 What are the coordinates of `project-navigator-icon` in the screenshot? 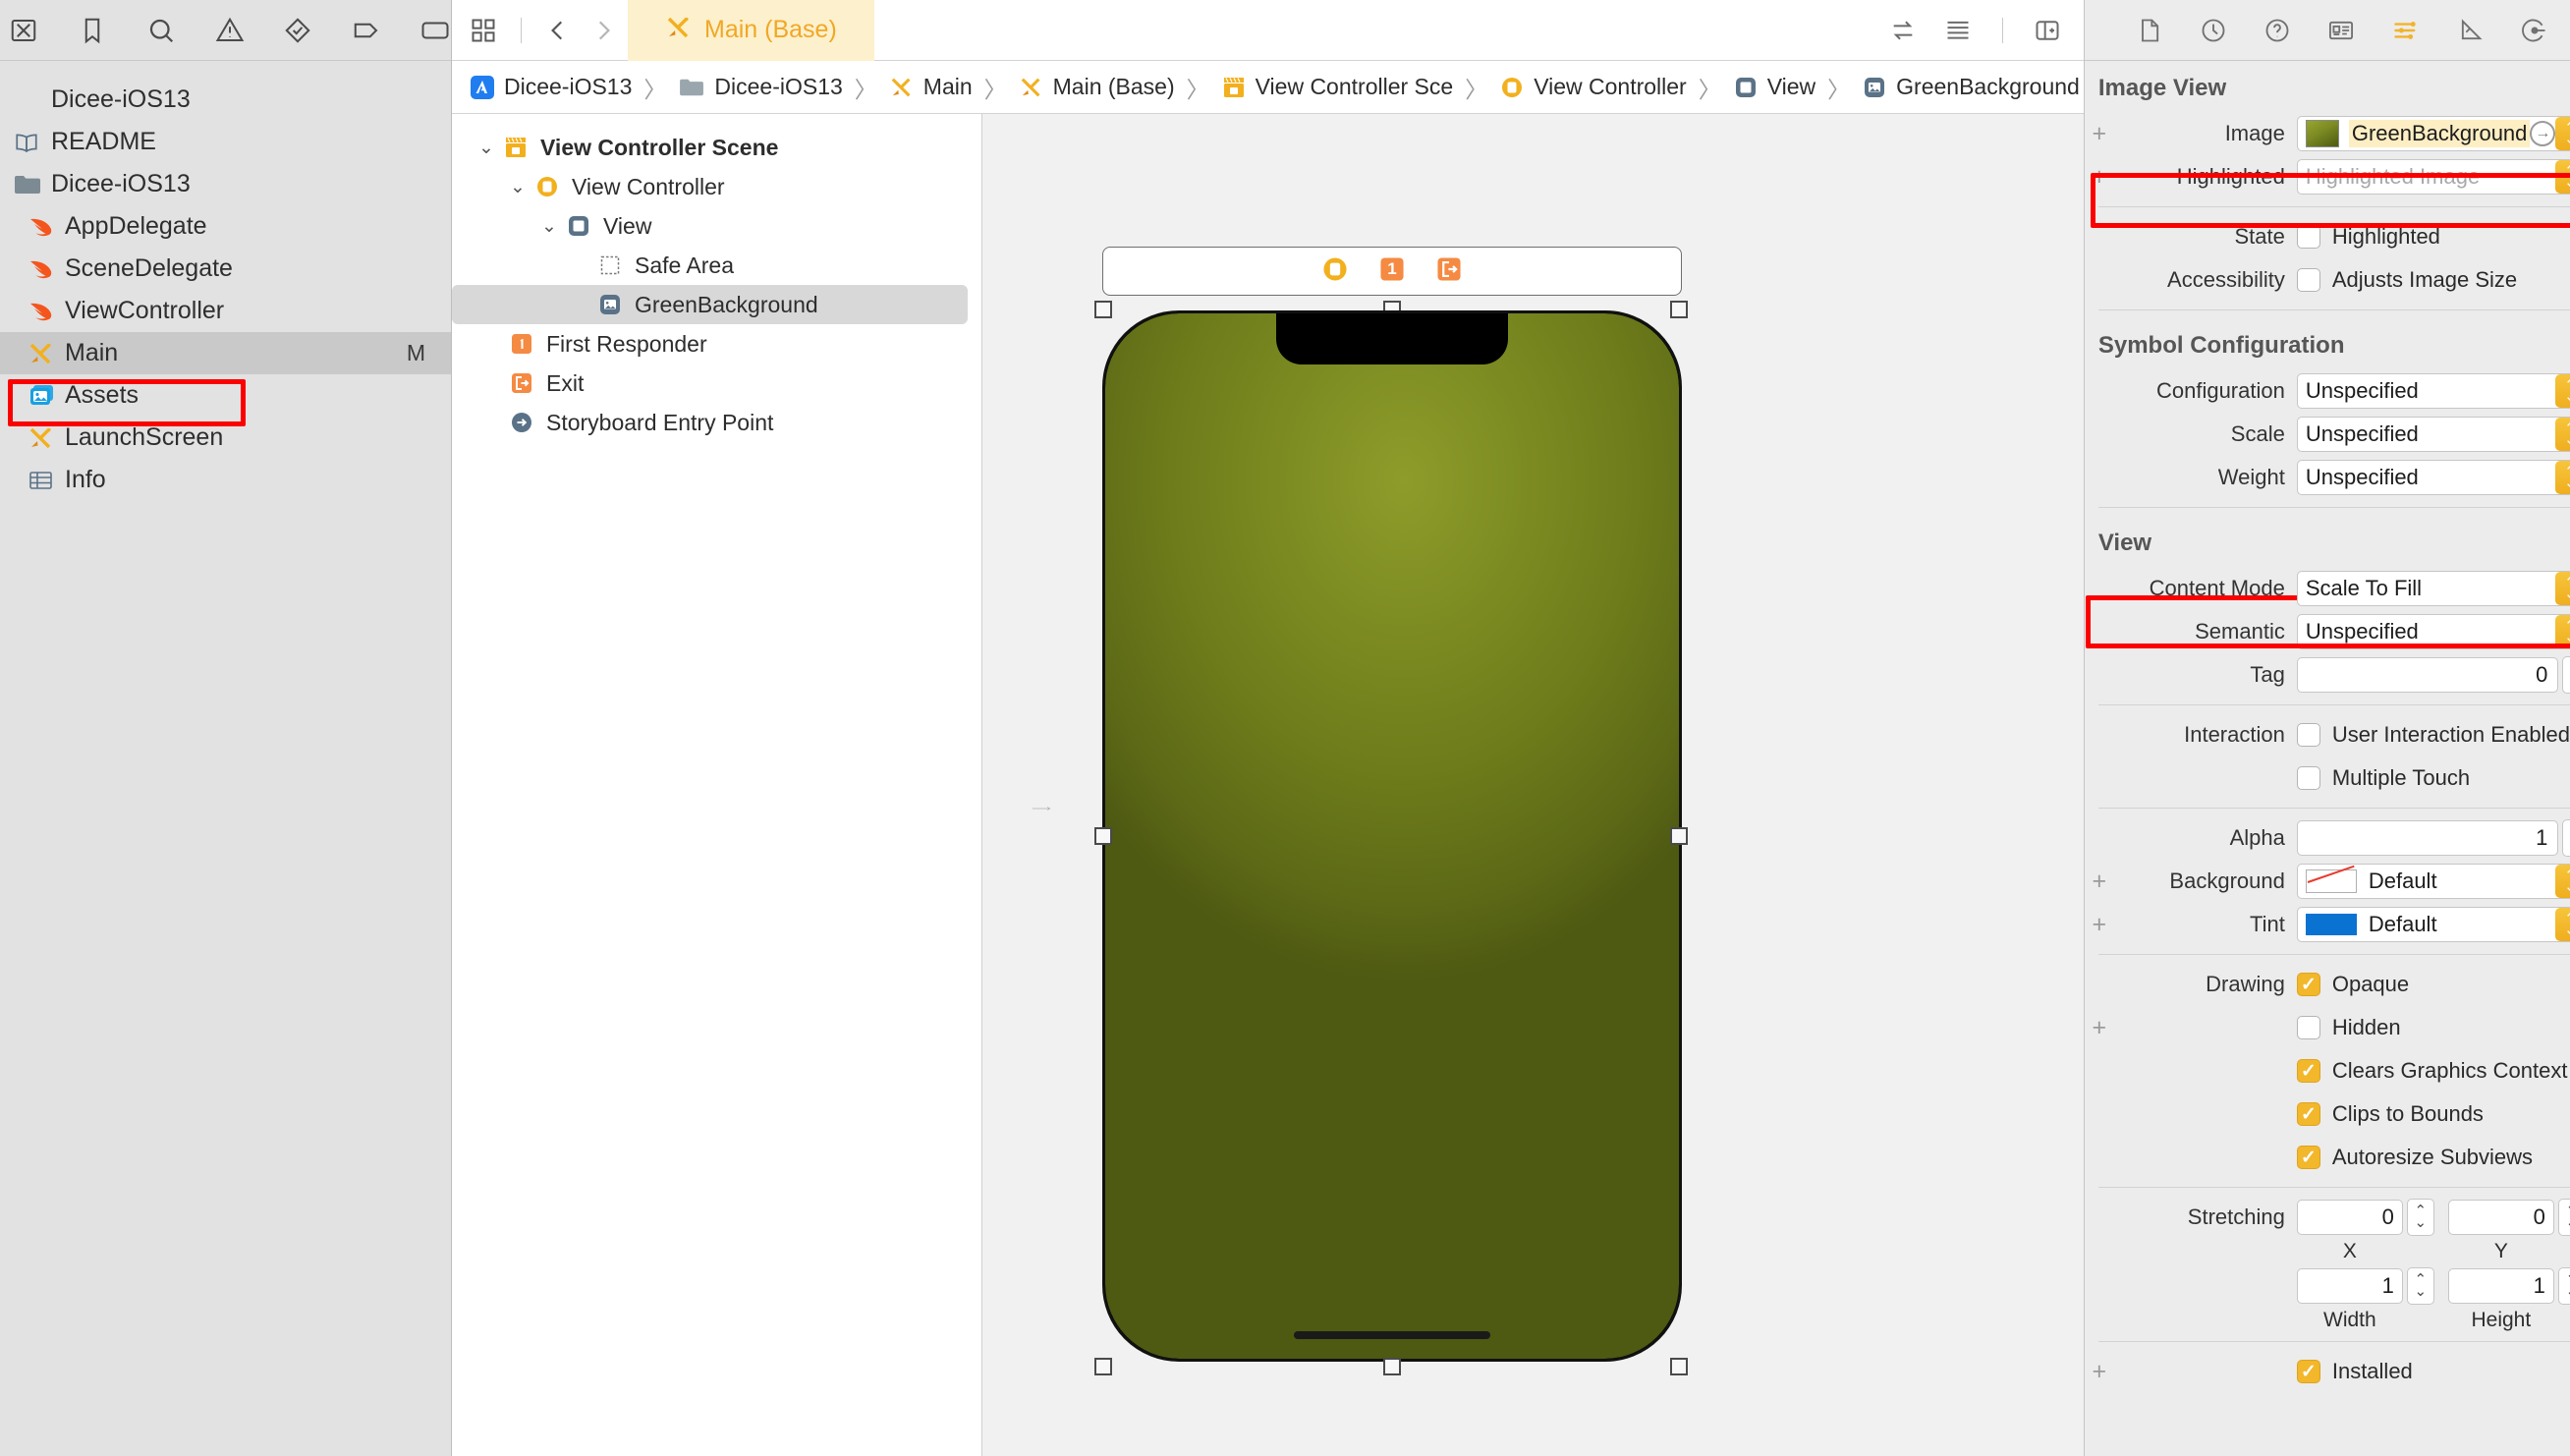 It's located at (23, 30).